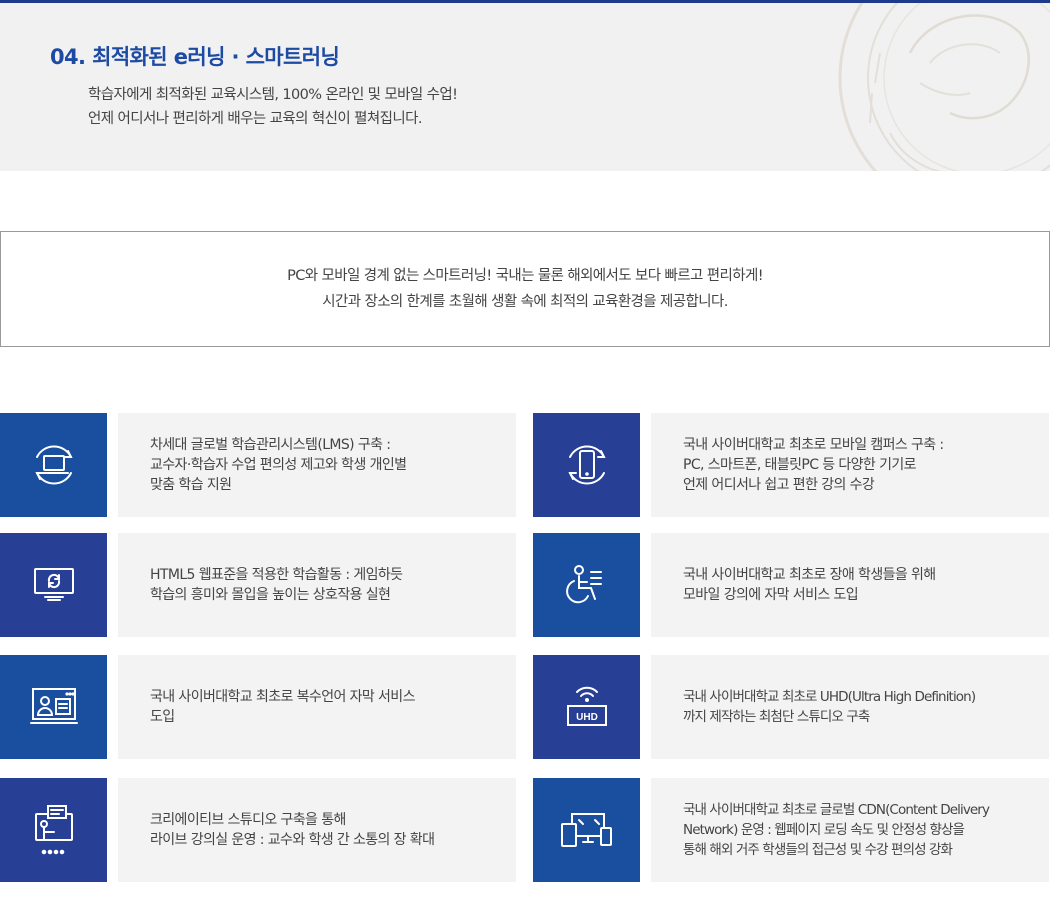 This screenshot has height=907, width=1050. What do you see at coordinates (586, 585) in the screenshot?
I see `accessibility-icon` at bounding box center [586, 585].